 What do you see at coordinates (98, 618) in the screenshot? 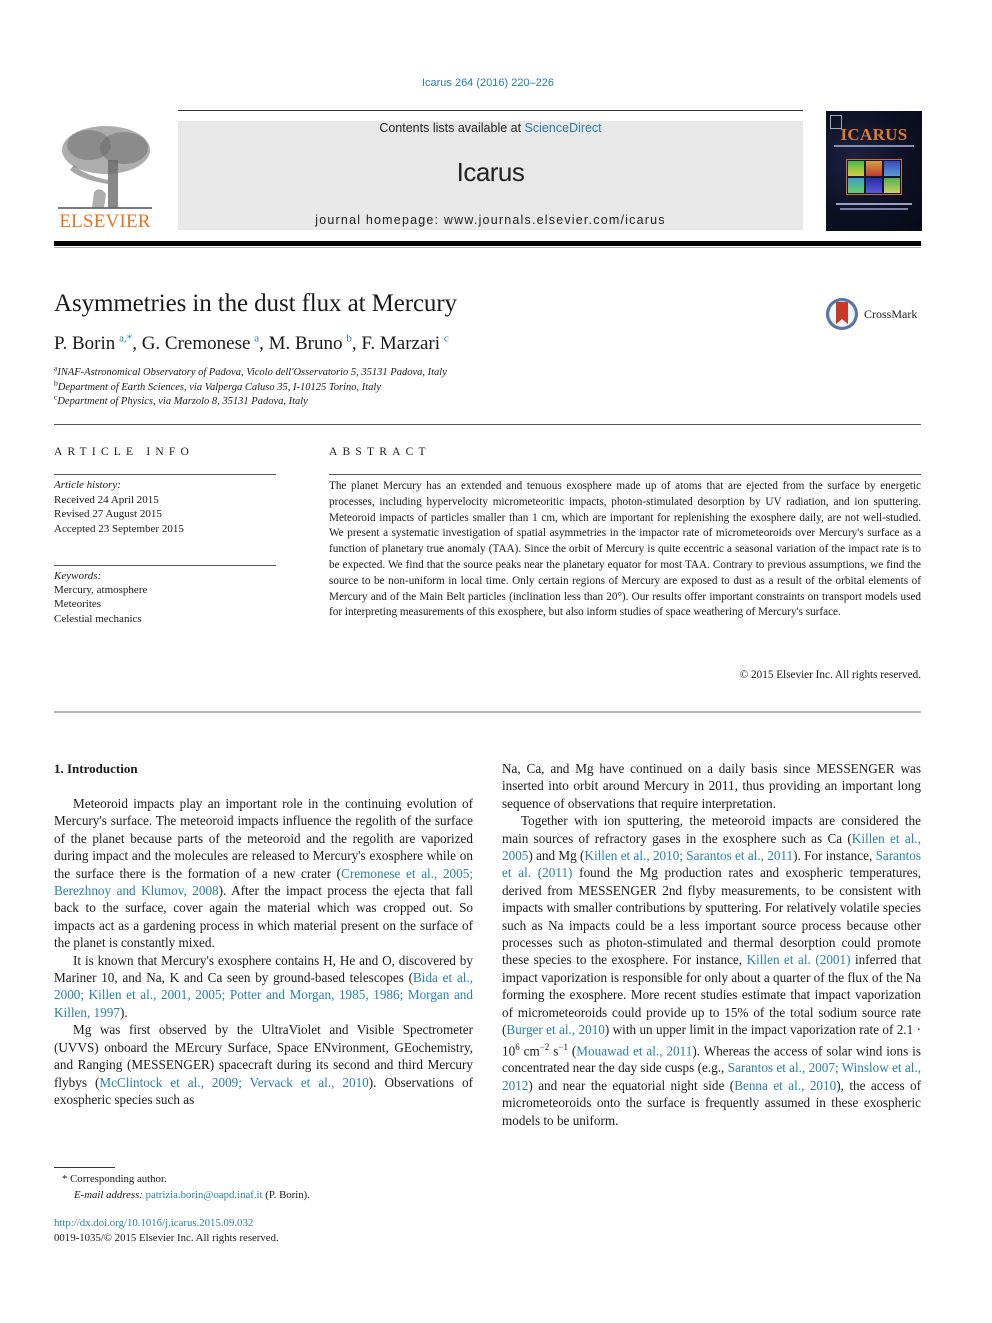
I see `keyword-item: Celestial mechanics` at bounding box center [98, 618].